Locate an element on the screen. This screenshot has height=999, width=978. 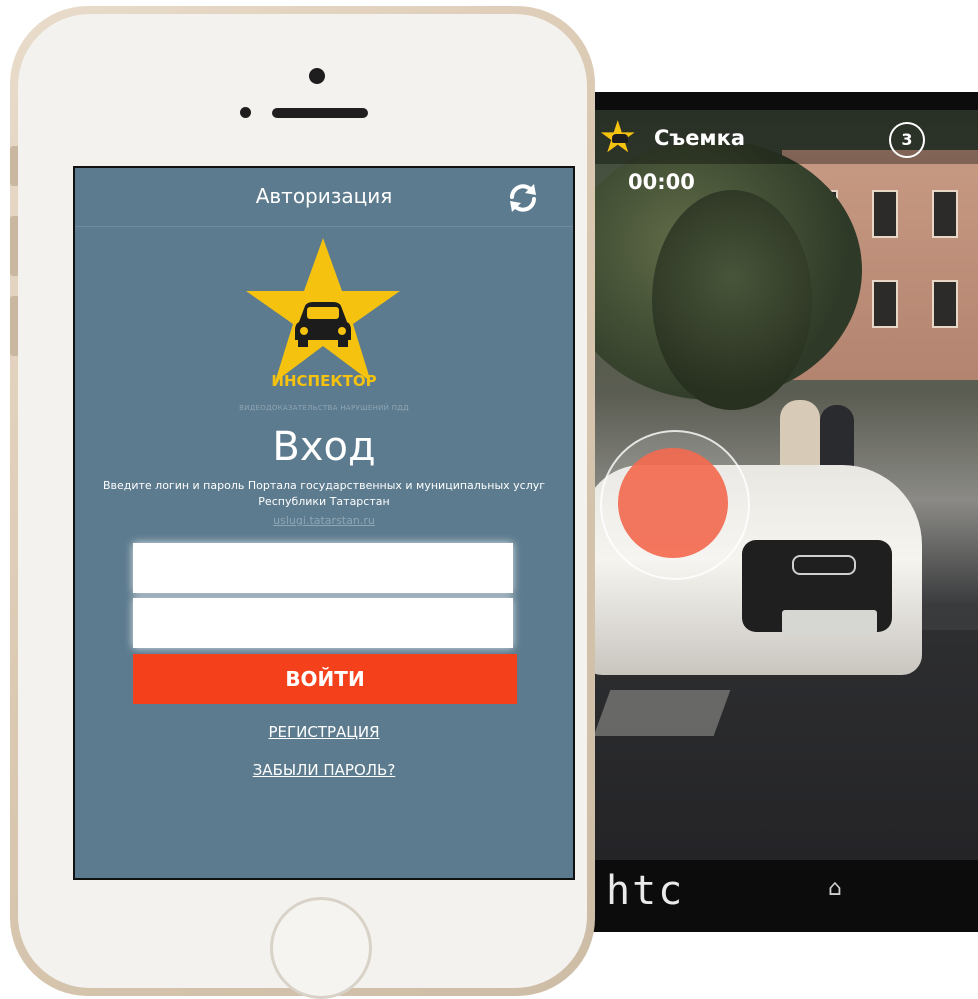
refresh-icon is located at coordinates (523, 198).